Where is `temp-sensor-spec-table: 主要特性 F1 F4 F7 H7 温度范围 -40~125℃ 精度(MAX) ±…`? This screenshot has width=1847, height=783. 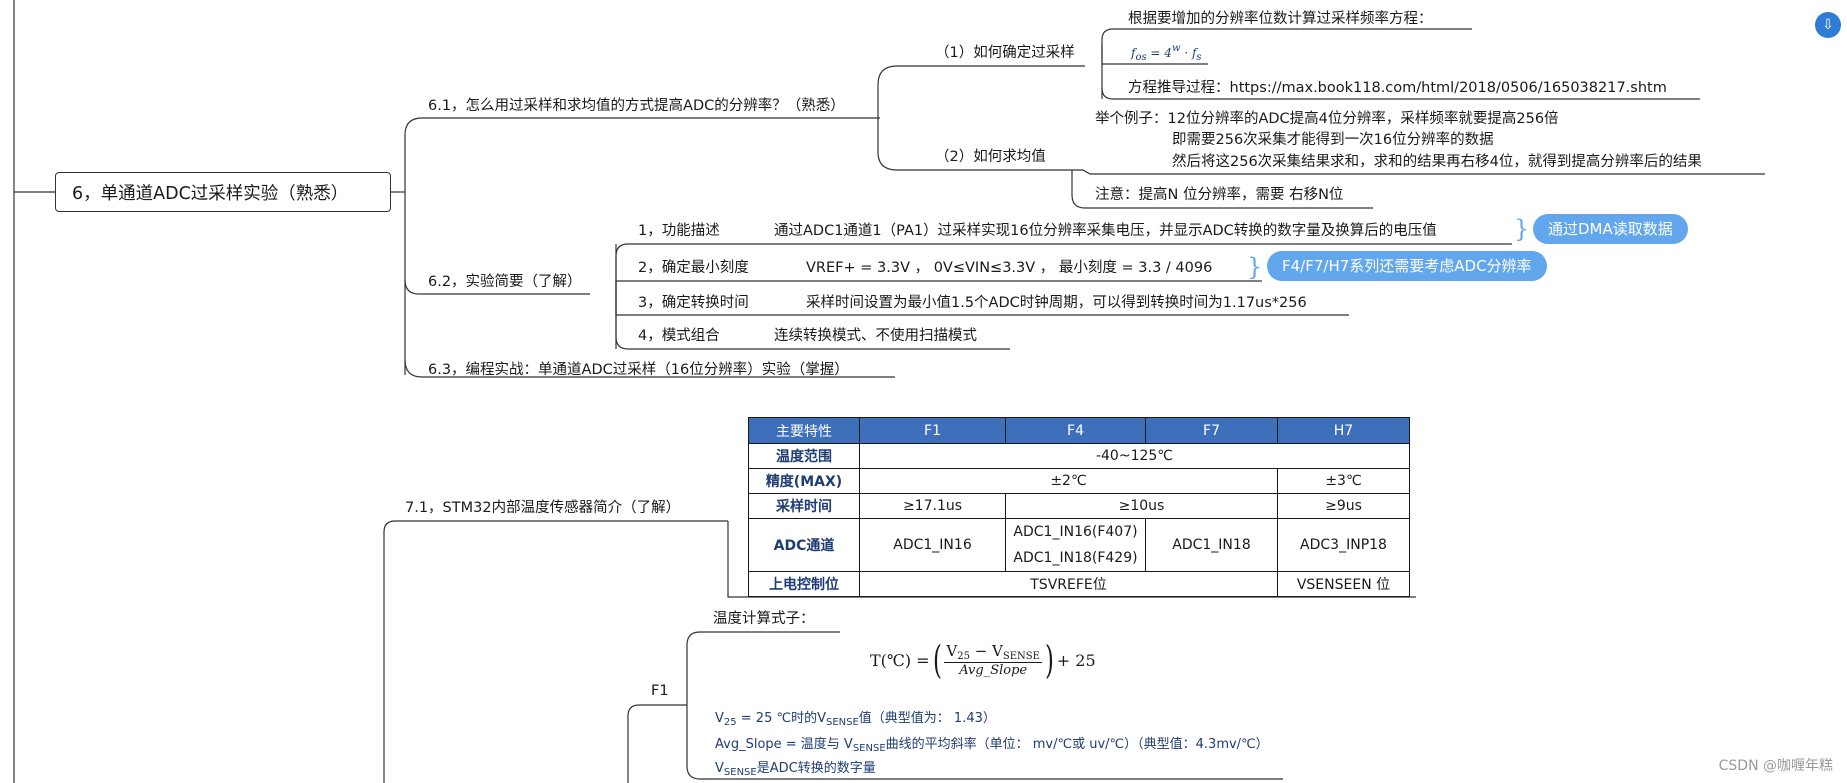
temp-sensor-spec-table: 主要特性 F1 F4 F7 H7 温度范围 -40~125℃ 精度(MAX) ±… is located at coordinates (1079, 507).